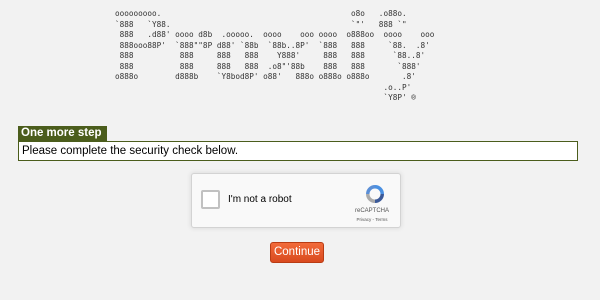 The width and height of the screenshot is (600, 300). What do you see at coordinates (297, 252) in the screenshot?
I see `continue-button: Continue` at bounding box center [297, 252].